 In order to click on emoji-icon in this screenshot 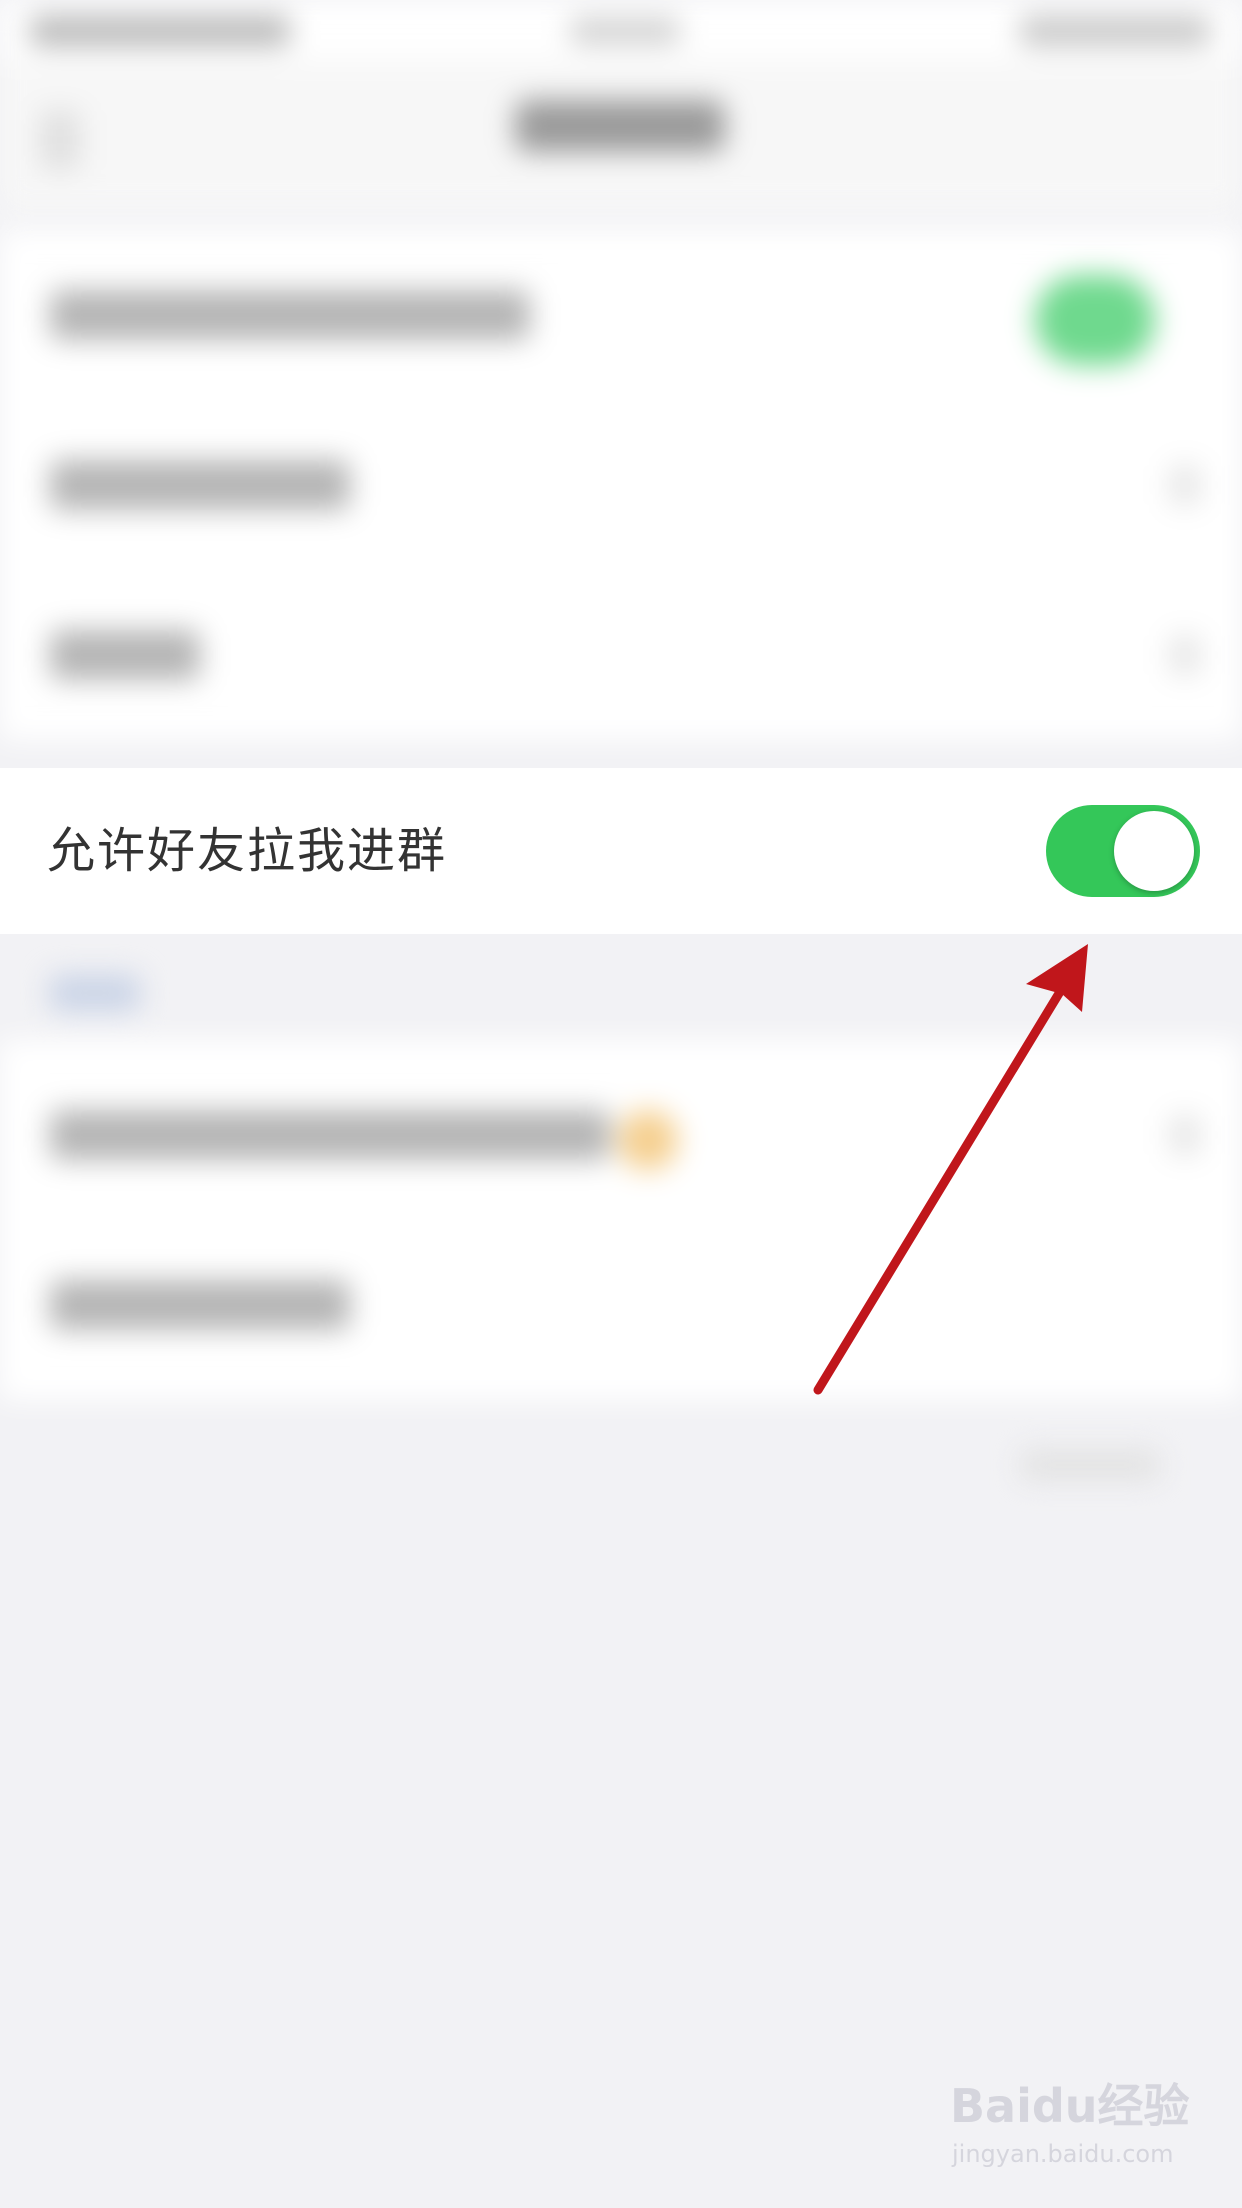, I will do `click(648, 1140)`.